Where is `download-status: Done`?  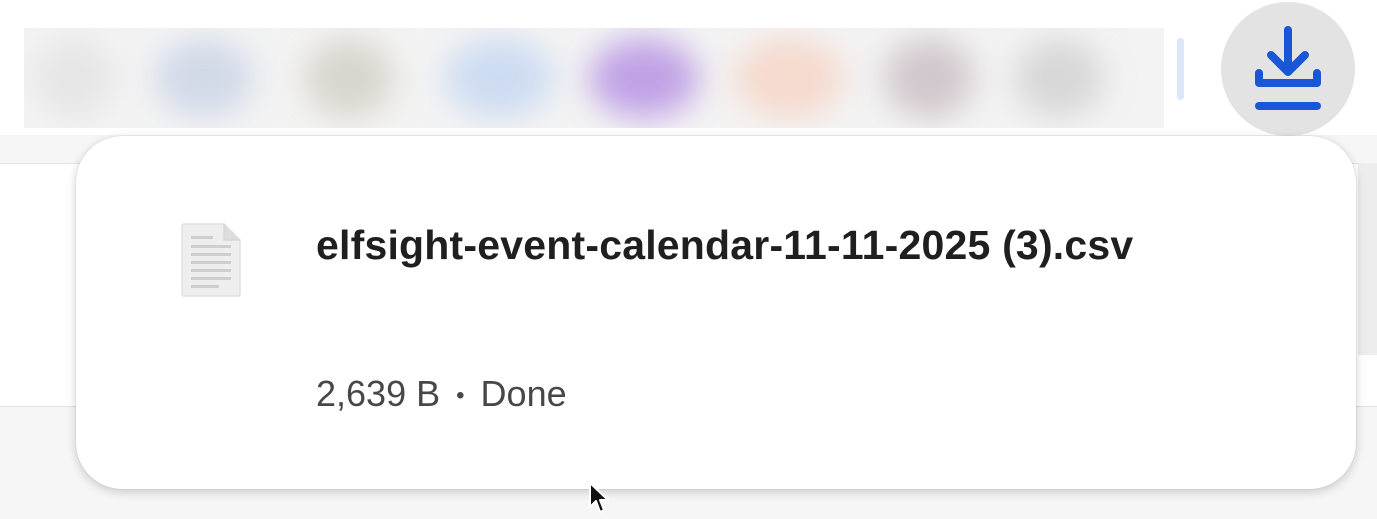
download-status: Done is located at coordinates (523, 393).